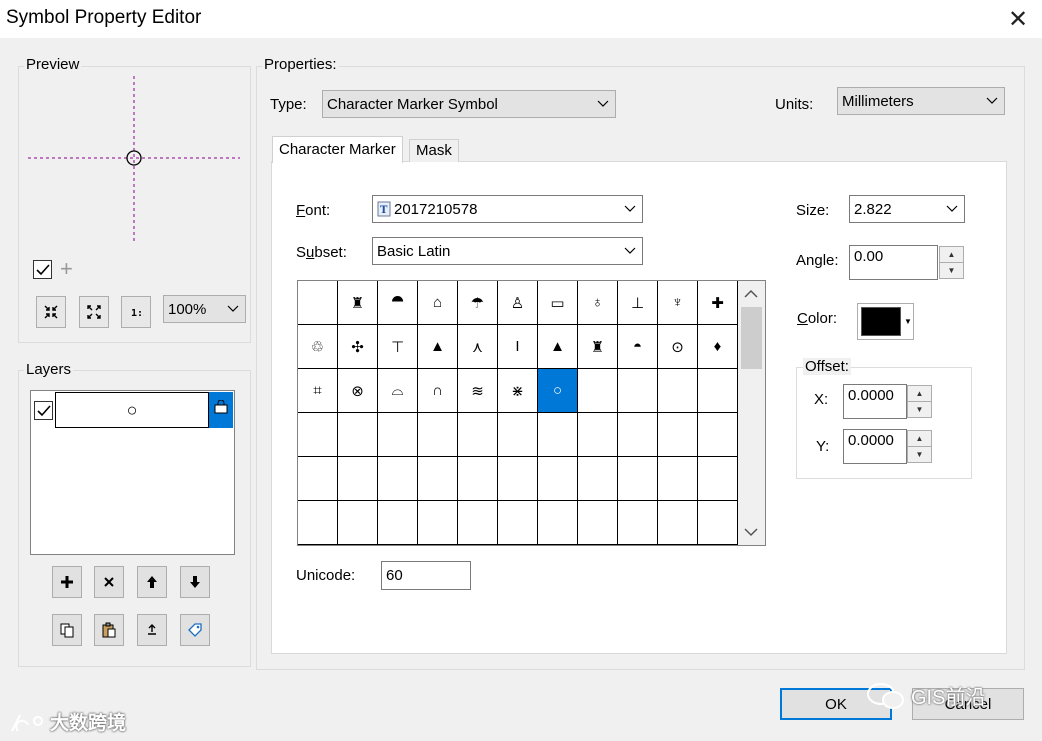  Describe the element at coordinates (507, 251) in the screenshot. I see `subset-select: Basic Latin` at that location.